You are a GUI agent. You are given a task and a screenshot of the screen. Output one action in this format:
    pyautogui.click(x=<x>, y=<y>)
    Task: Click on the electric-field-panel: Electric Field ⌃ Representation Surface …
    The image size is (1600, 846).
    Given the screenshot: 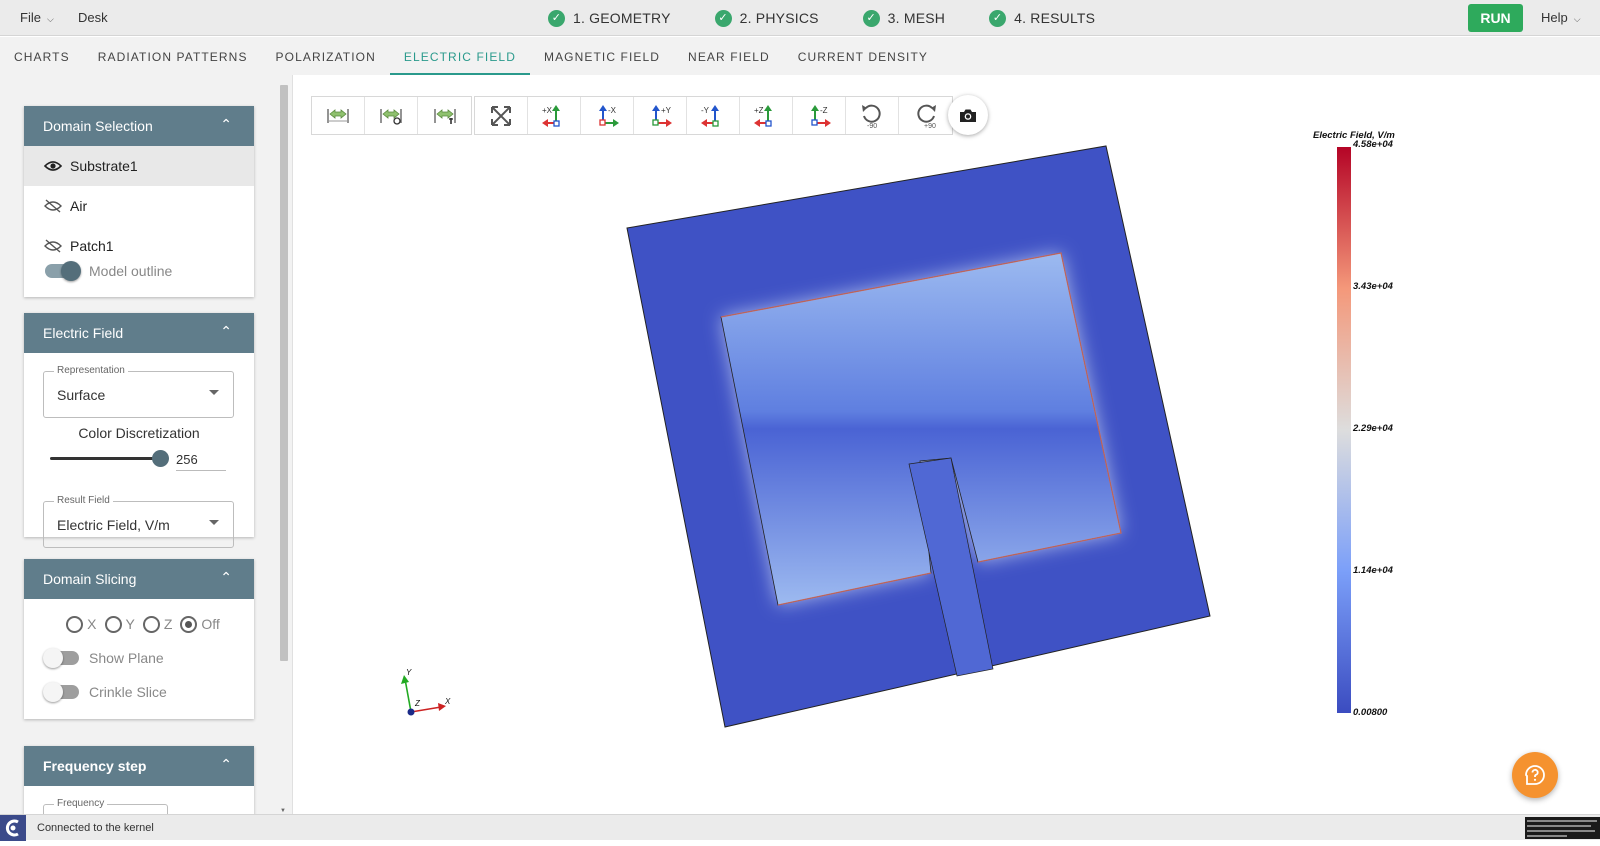 What is the action you would take?
    pyautogui.click(x=139, y=430)
    